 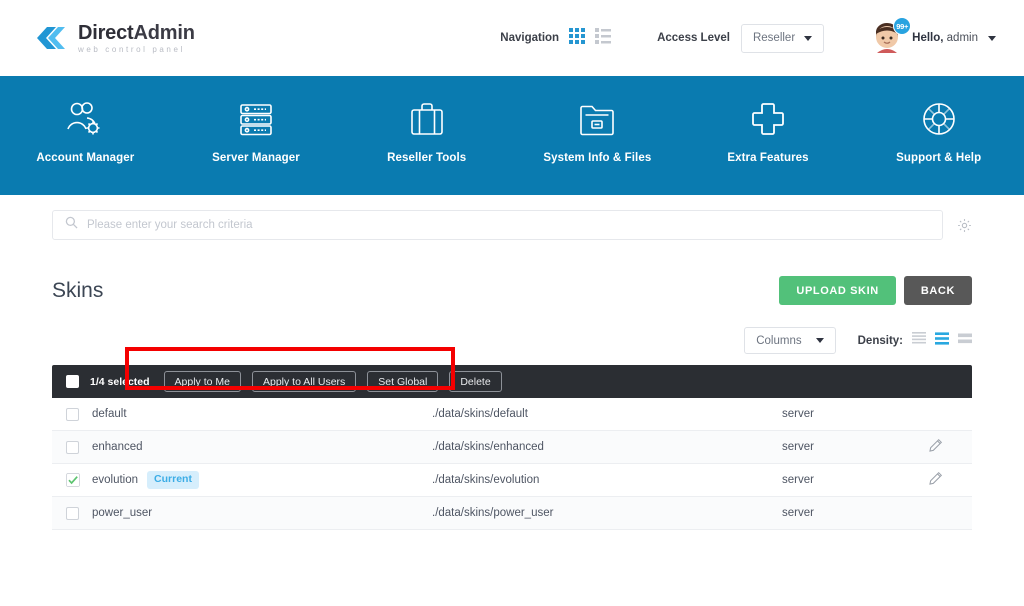 I want to click on greeting-username: admin, so click(x=960, y=38).